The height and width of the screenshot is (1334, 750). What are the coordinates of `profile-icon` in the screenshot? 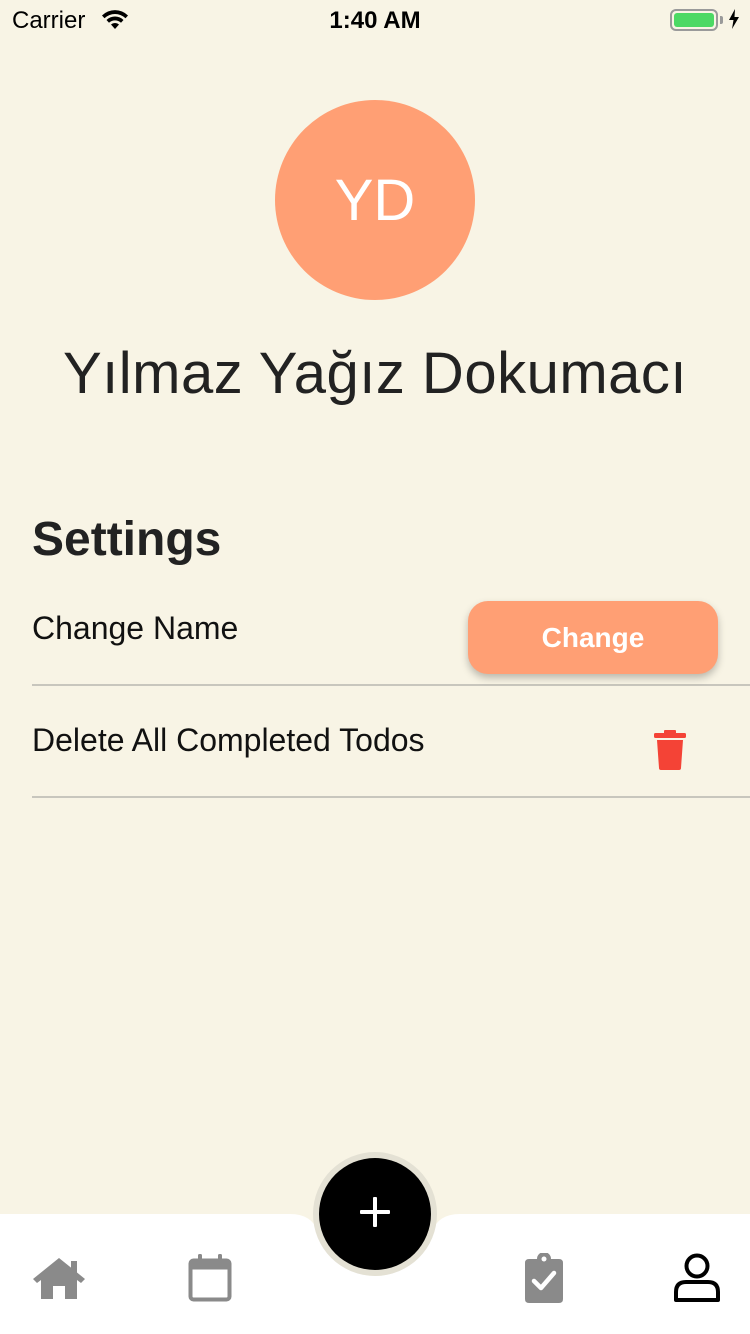 It's located at (697, 1280).